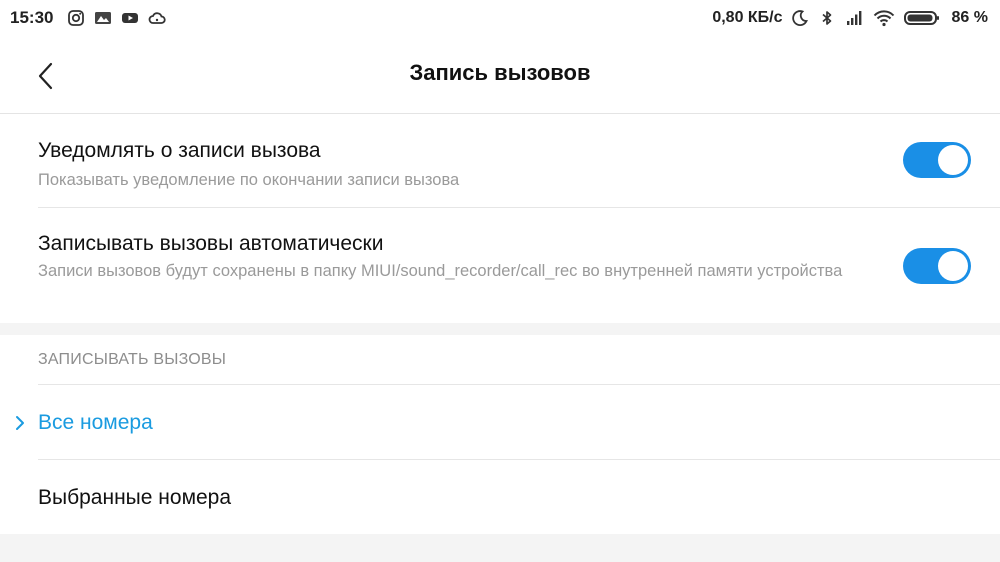  What do you see at coordinates (500, 548) in the screenshot?
I see `bottom-band` at bounding box center [500, 548].